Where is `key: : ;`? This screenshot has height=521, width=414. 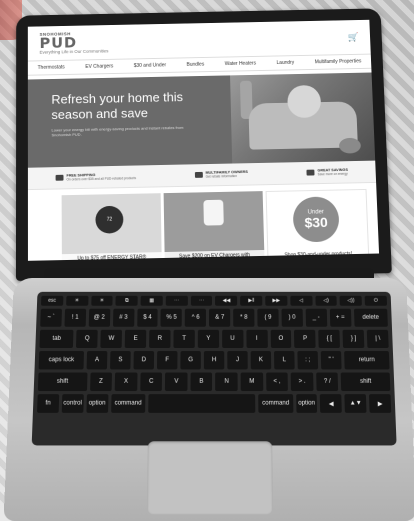 key: : ; is located at coordinates (308, 360).